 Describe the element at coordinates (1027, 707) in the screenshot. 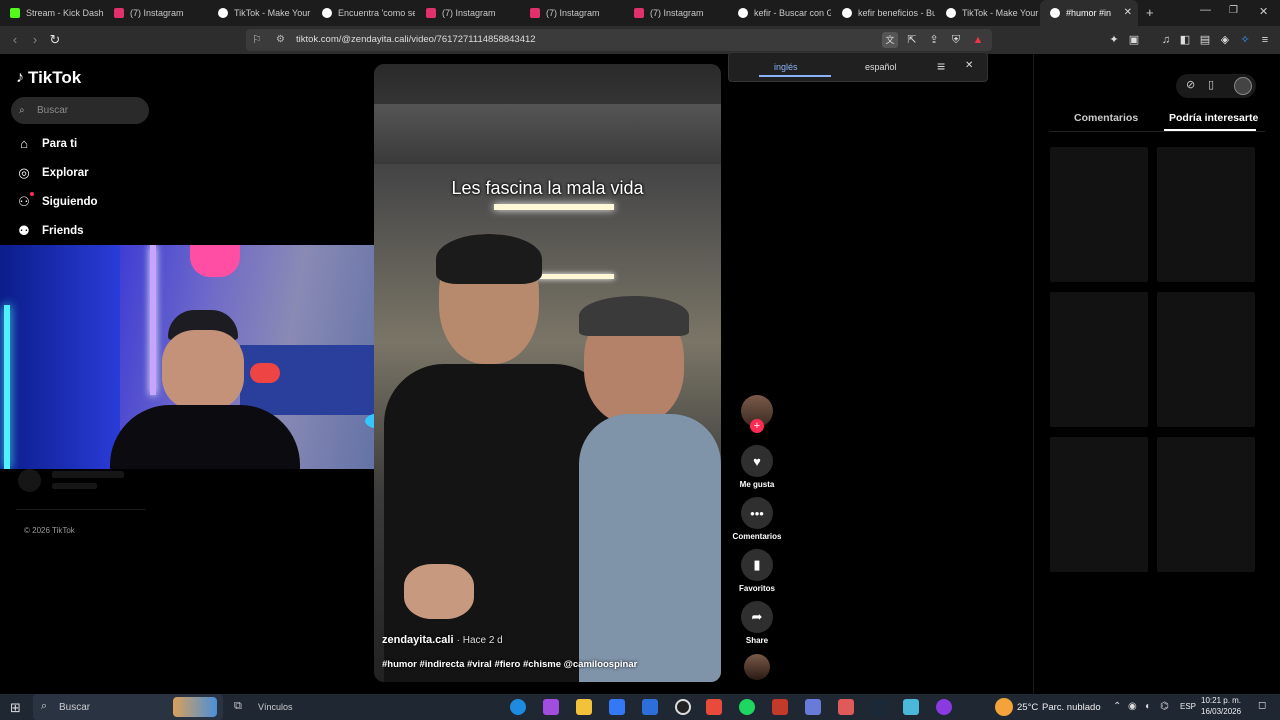

I see `weather-temp: 25°C` at that location.